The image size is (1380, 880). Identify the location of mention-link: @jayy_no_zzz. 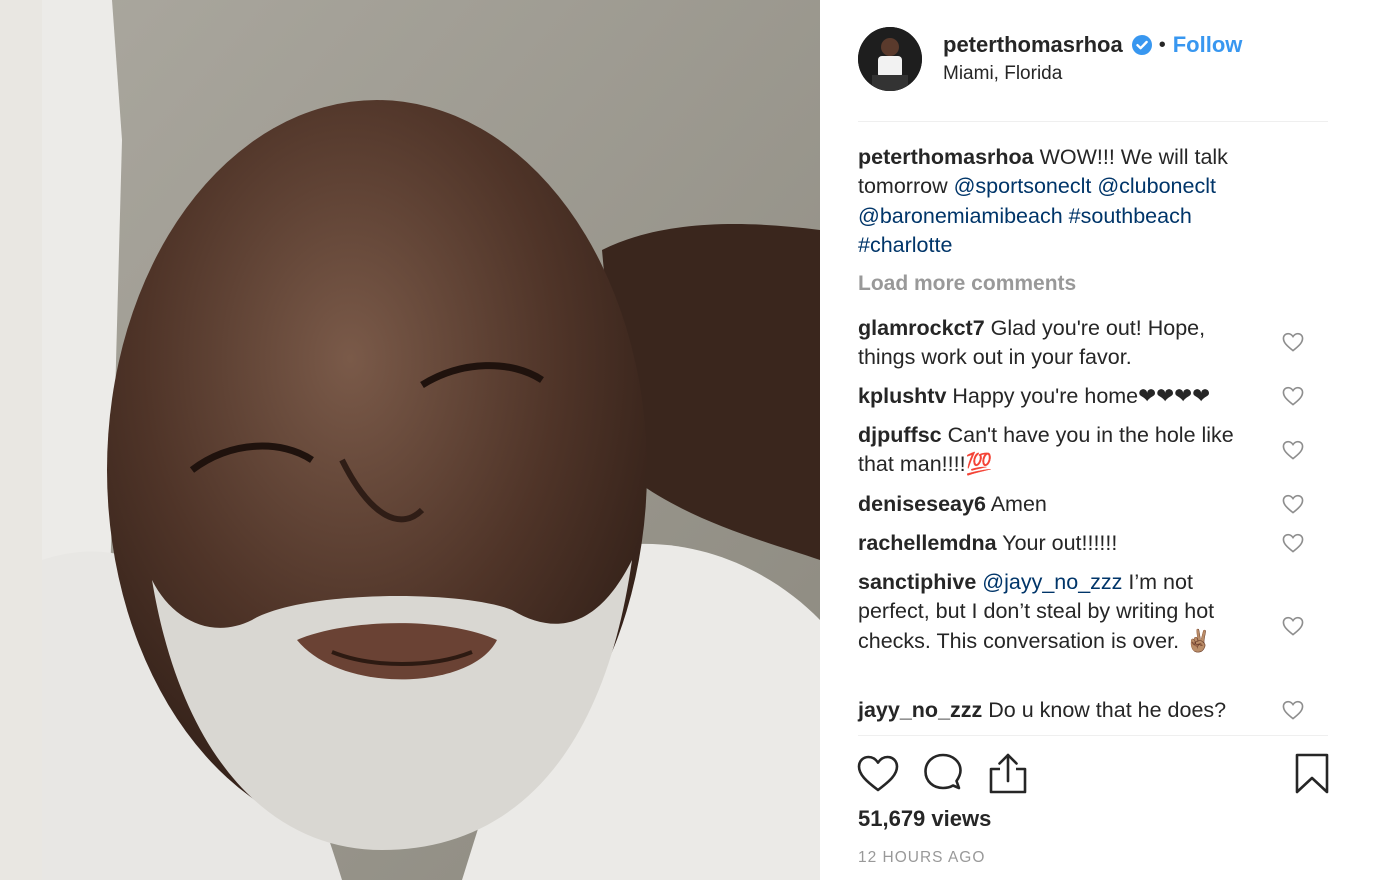
(1052, 582).